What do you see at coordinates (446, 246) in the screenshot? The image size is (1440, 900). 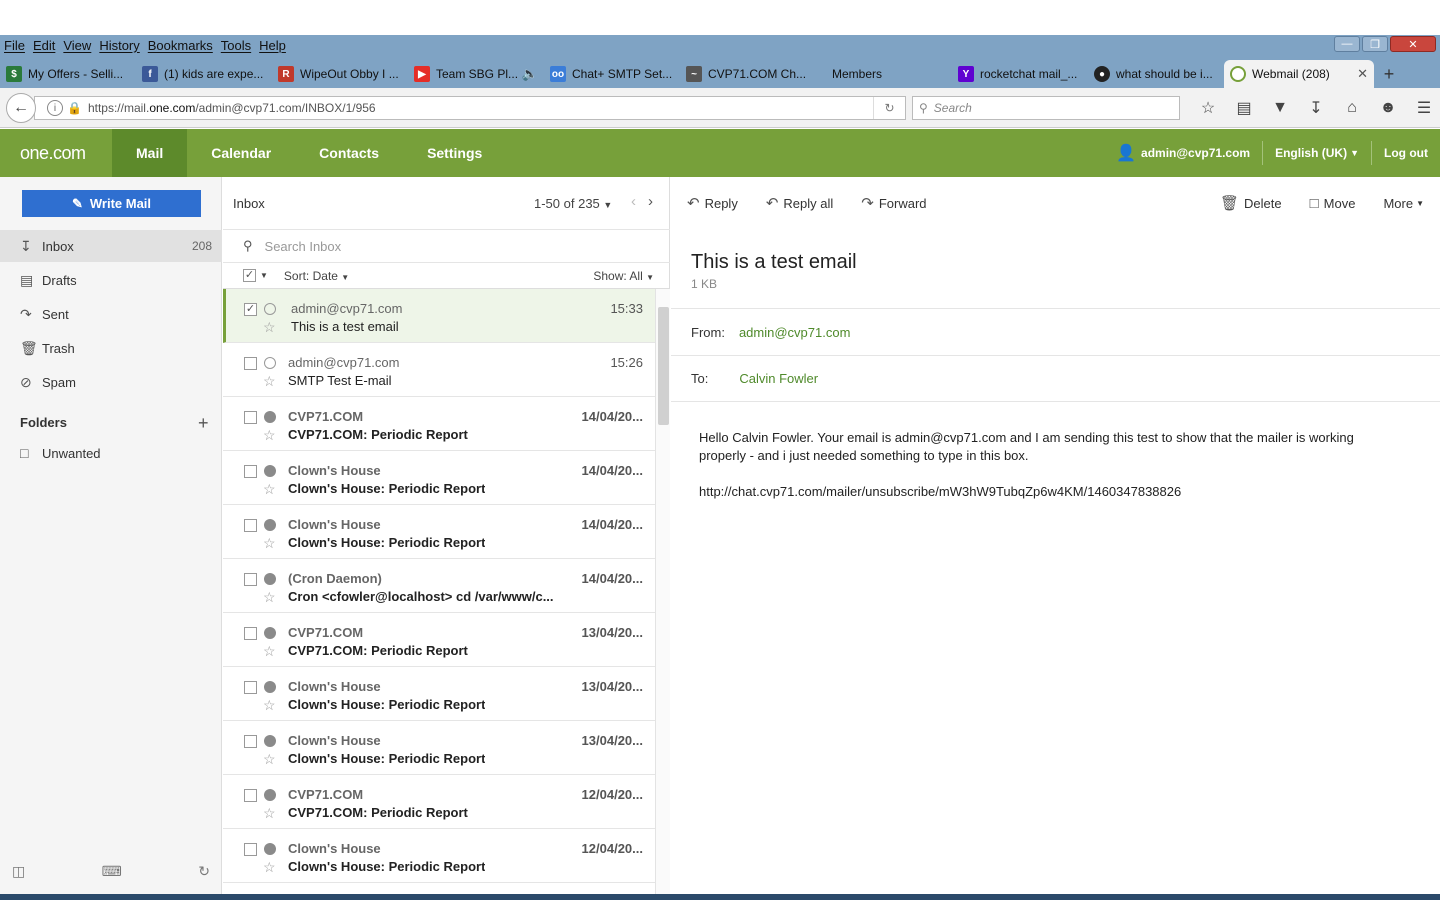 I see `search-inbox-input: ⚲ Search Inbox` at bounding box center [446, 246].